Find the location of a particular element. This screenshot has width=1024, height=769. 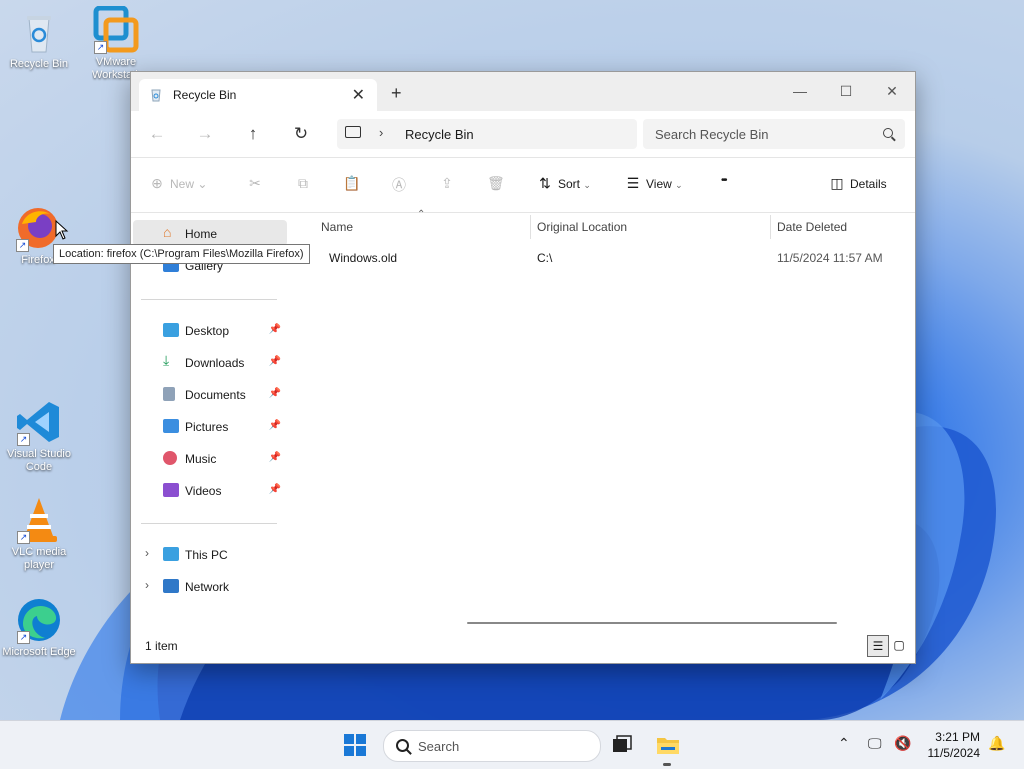

edge-icon: ↗ is located at coordinates (39, 620).